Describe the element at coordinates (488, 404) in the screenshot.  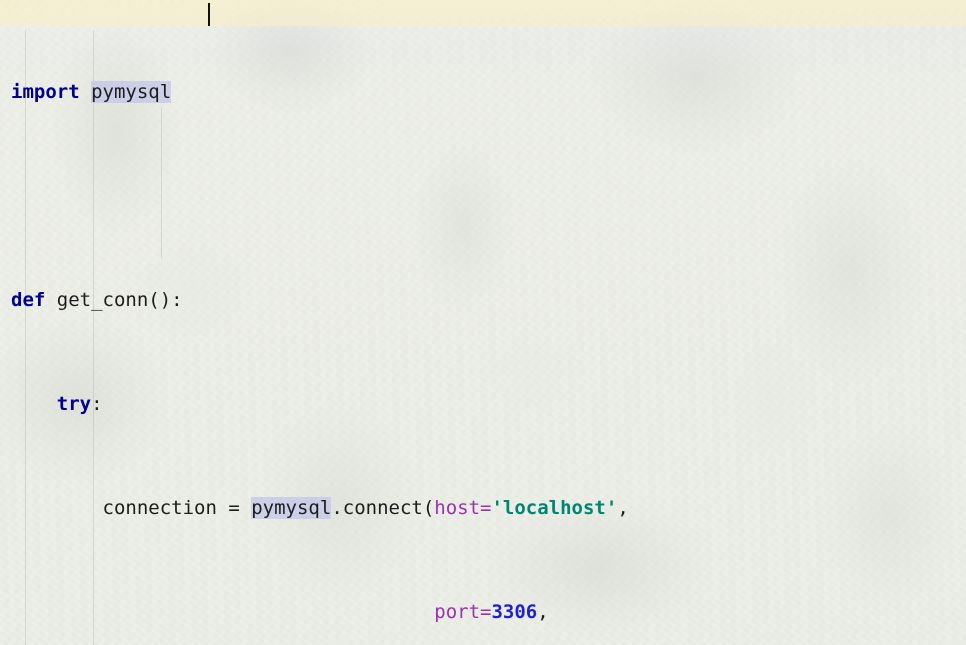
I see `code-line-4: try:` at that location.